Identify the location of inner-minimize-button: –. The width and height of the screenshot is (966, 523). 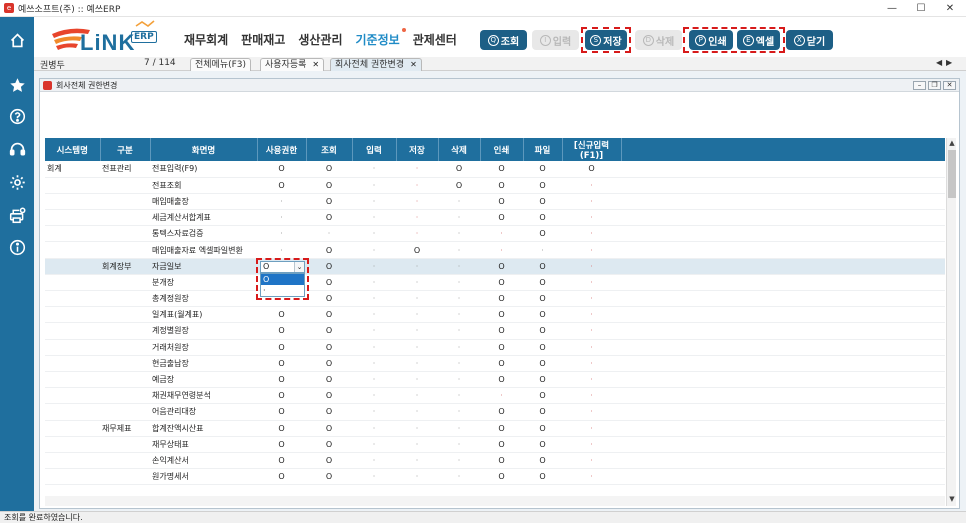
(919, 85).